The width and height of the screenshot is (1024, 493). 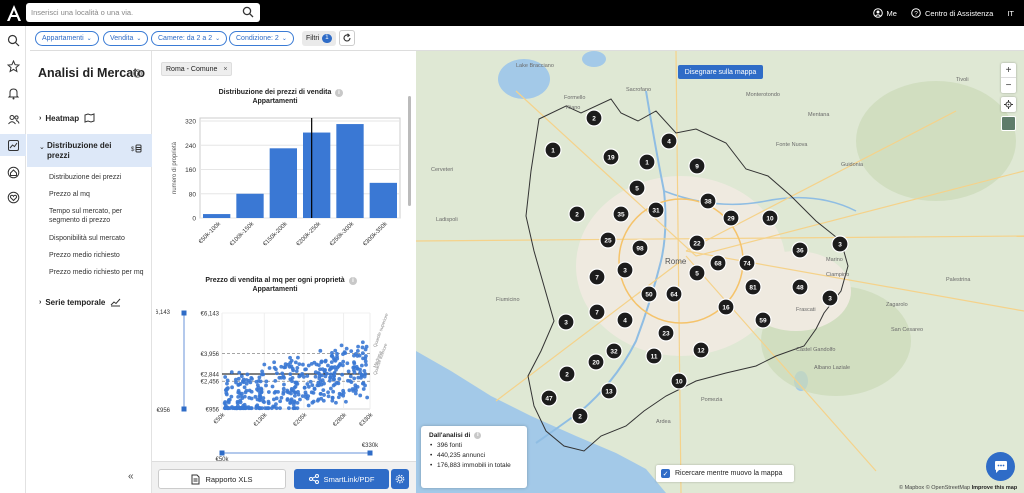 I want to click on zoom-in-button: +, so click(x=1008, y=70).